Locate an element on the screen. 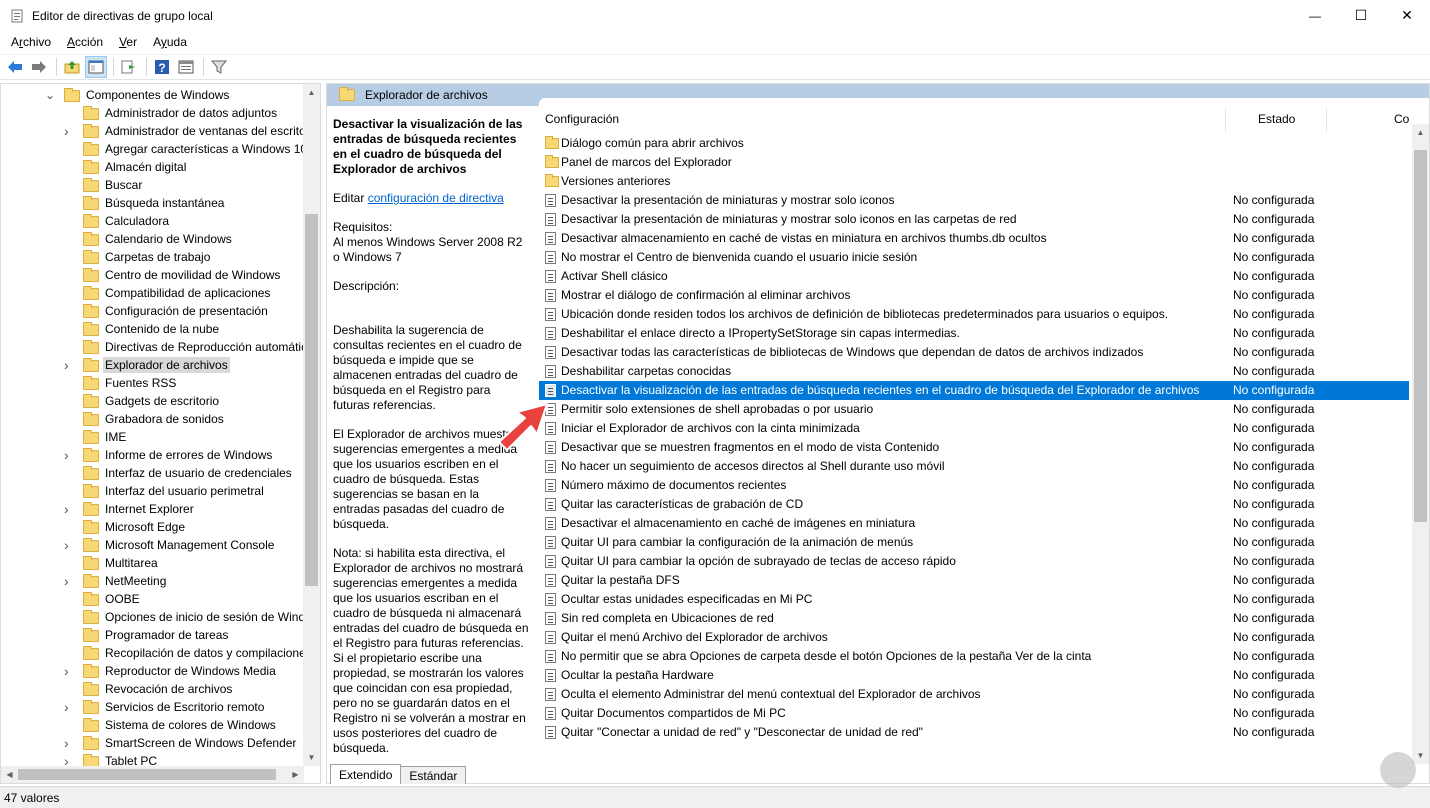  tree-item: Búsqueda instantánea is located at coordinates (153, 203).